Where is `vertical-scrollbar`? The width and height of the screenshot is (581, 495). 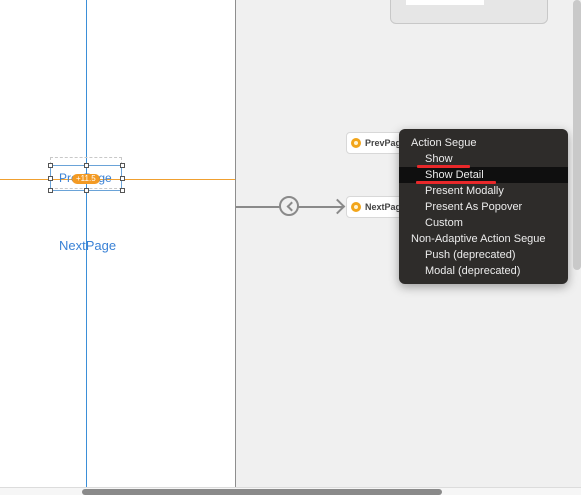
vertical-scrollbar is located at coordinates (577, 135).